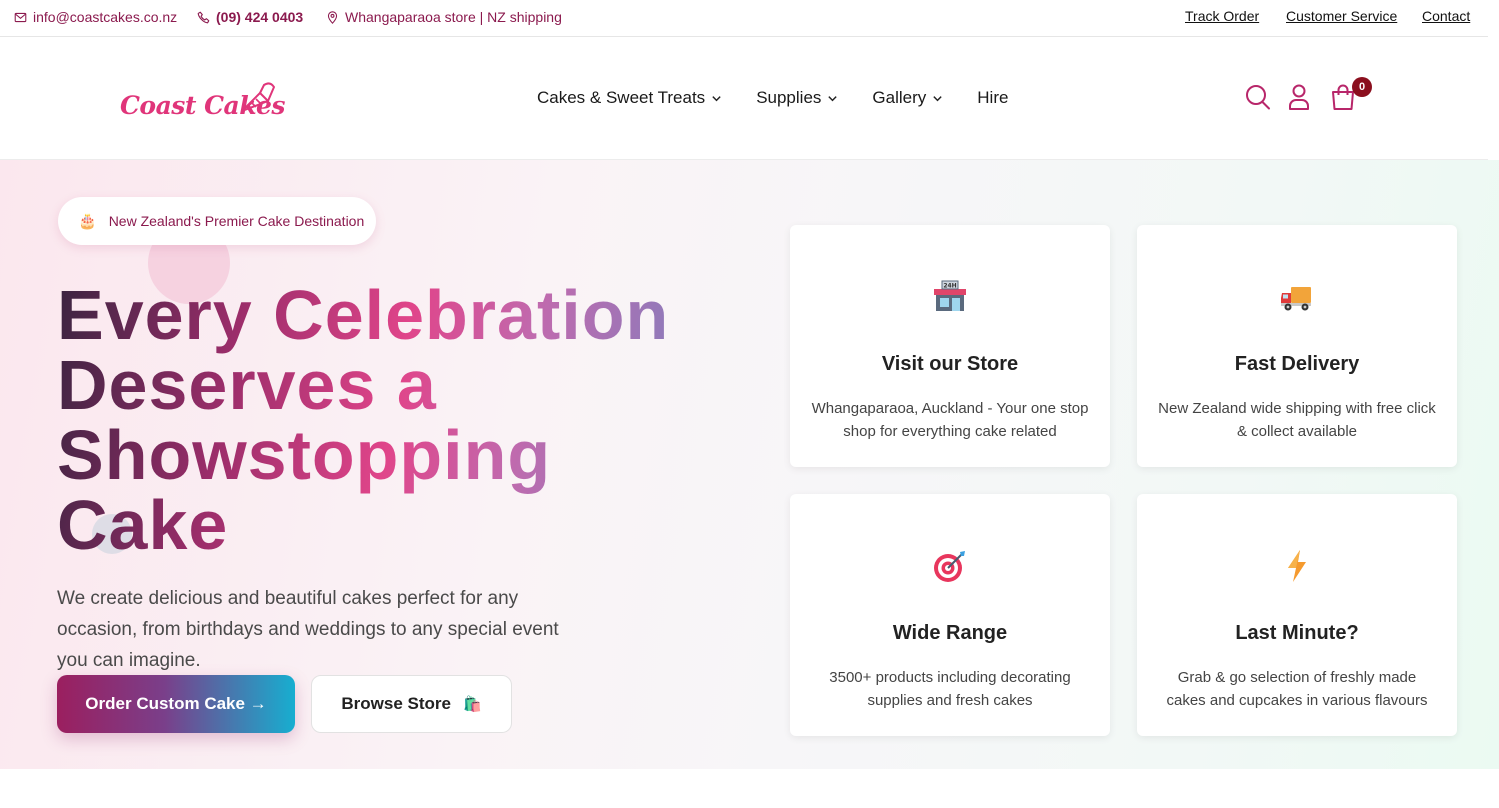  I want to click on cart-count-badge: 0, so click(1362, 87).